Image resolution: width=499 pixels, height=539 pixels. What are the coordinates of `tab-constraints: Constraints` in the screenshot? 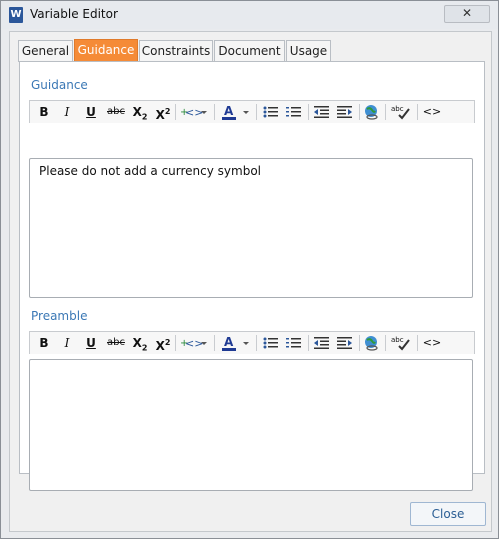 It's located at (176, 51).